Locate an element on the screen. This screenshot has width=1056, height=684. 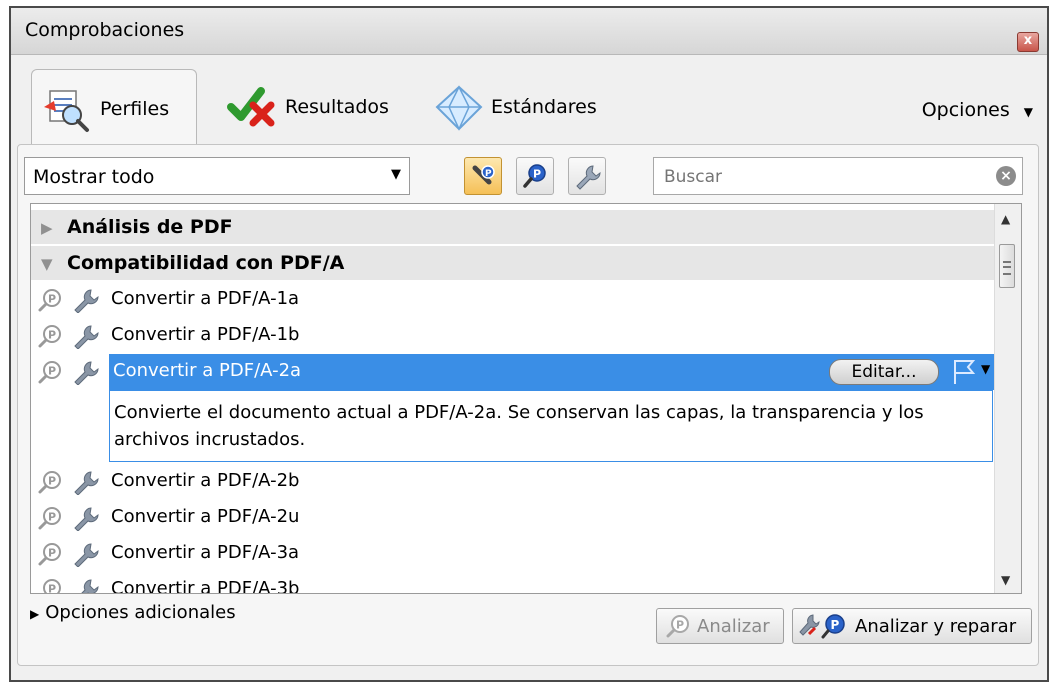
analyze-fix-label: Analizar y reparar is located at coordinates (936, 626).